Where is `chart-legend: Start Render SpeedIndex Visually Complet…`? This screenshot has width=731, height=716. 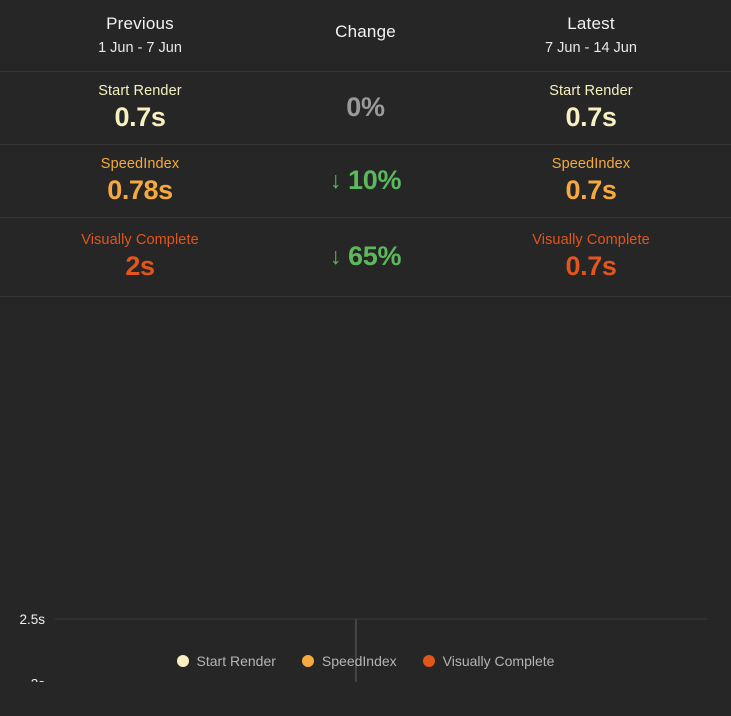 chart-legend: Start Render SpeedIndex Visually Complet… is located at coordinates (365, 661).